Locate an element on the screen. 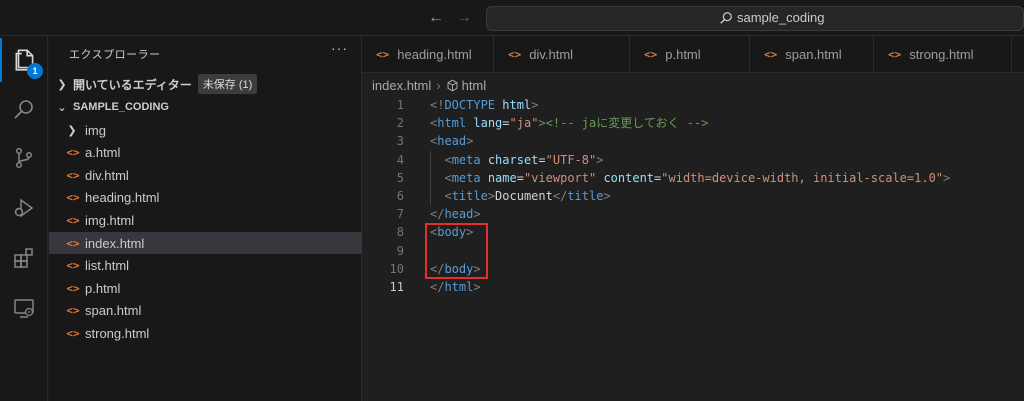 The width and height of the screenshot is (1024, 401). tab-div: <> div.html is located at coordinates (562, 54).